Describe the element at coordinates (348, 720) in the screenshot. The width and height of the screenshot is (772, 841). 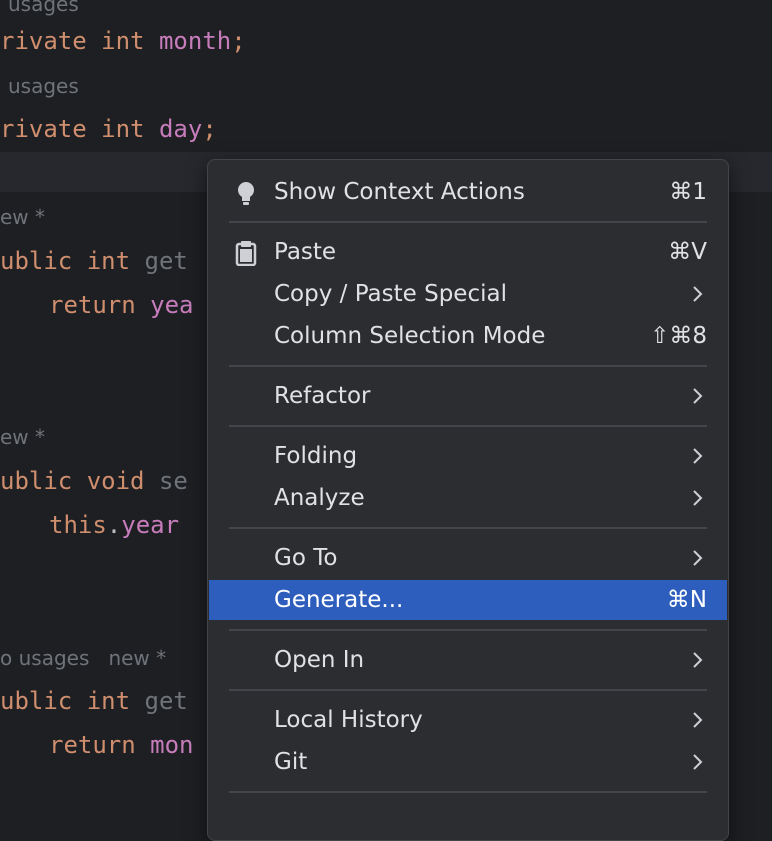
I see `menu-item-label: Local History` at that location.